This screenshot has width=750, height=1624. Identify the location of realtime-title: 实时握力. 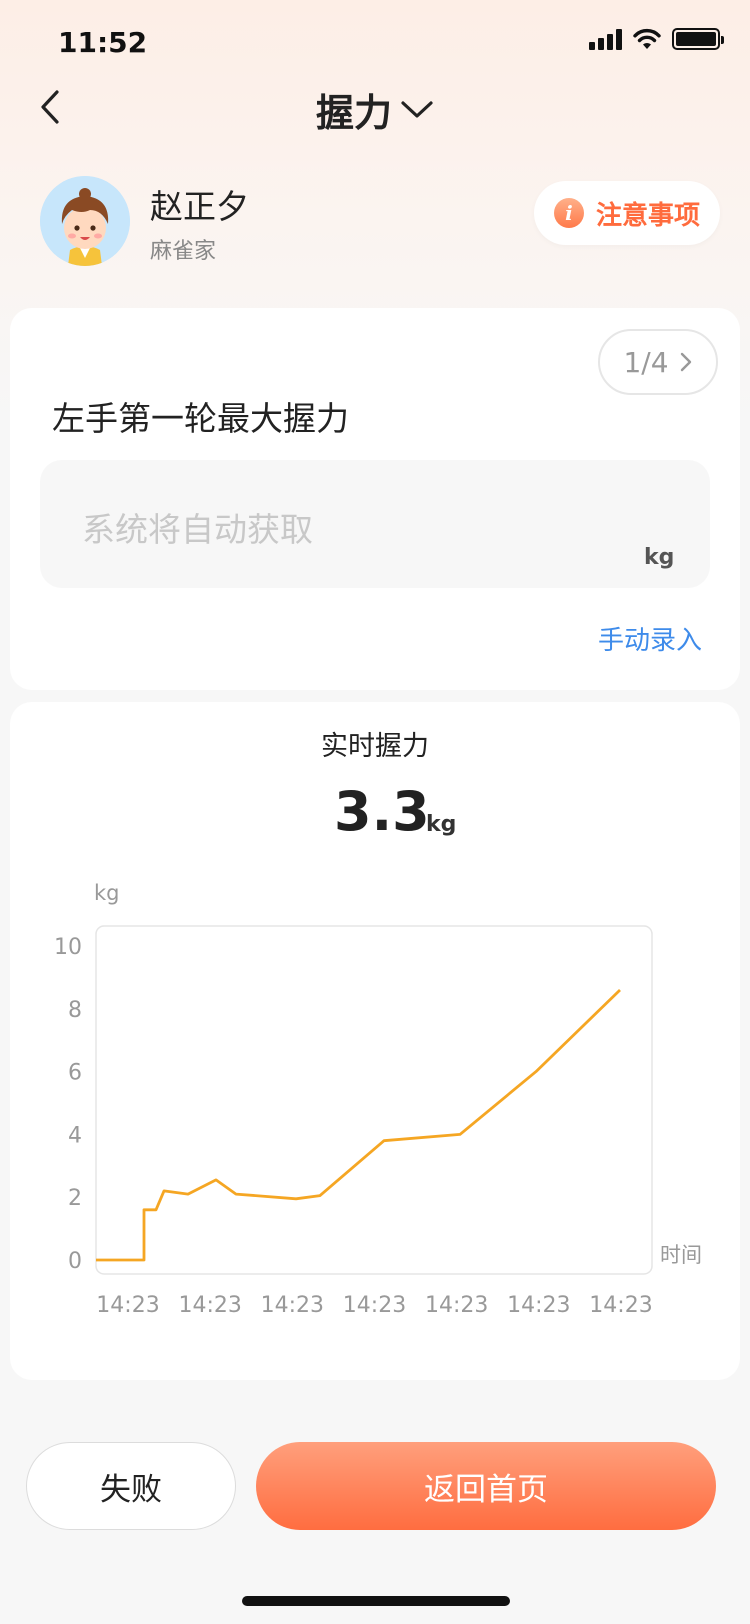
(375, 746).